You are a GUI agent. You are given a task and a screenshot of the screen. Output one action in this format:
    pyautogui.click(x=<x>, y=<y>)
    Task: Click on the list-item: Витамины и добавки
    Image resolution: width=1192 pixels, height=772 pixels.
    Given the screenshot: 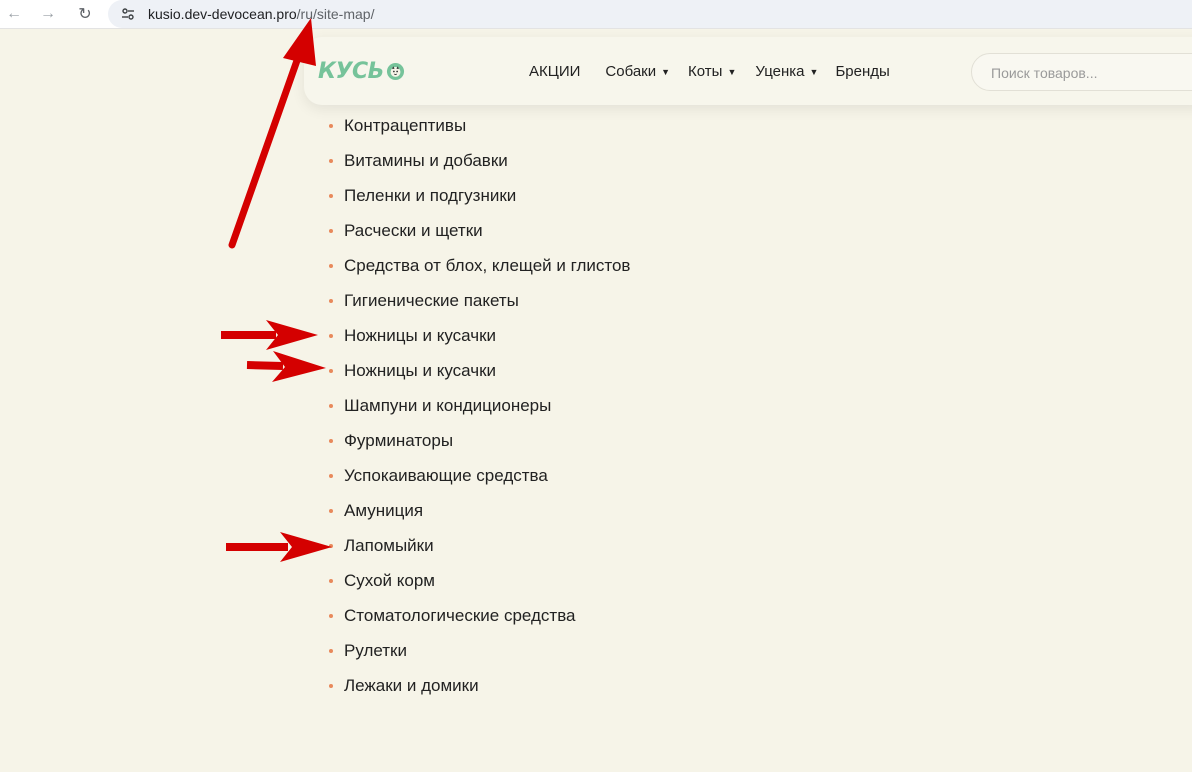 What is the action you would take?
    pyautogui.click(x=479, y=160)
    